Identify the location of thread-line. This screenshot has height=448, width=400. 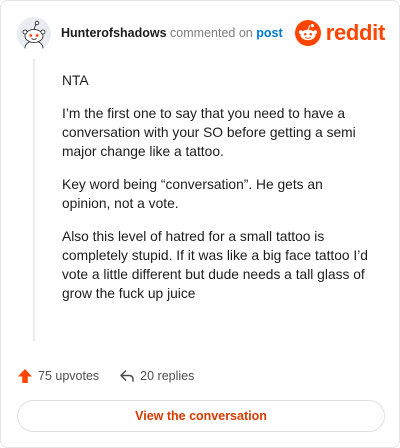
(34, 200).